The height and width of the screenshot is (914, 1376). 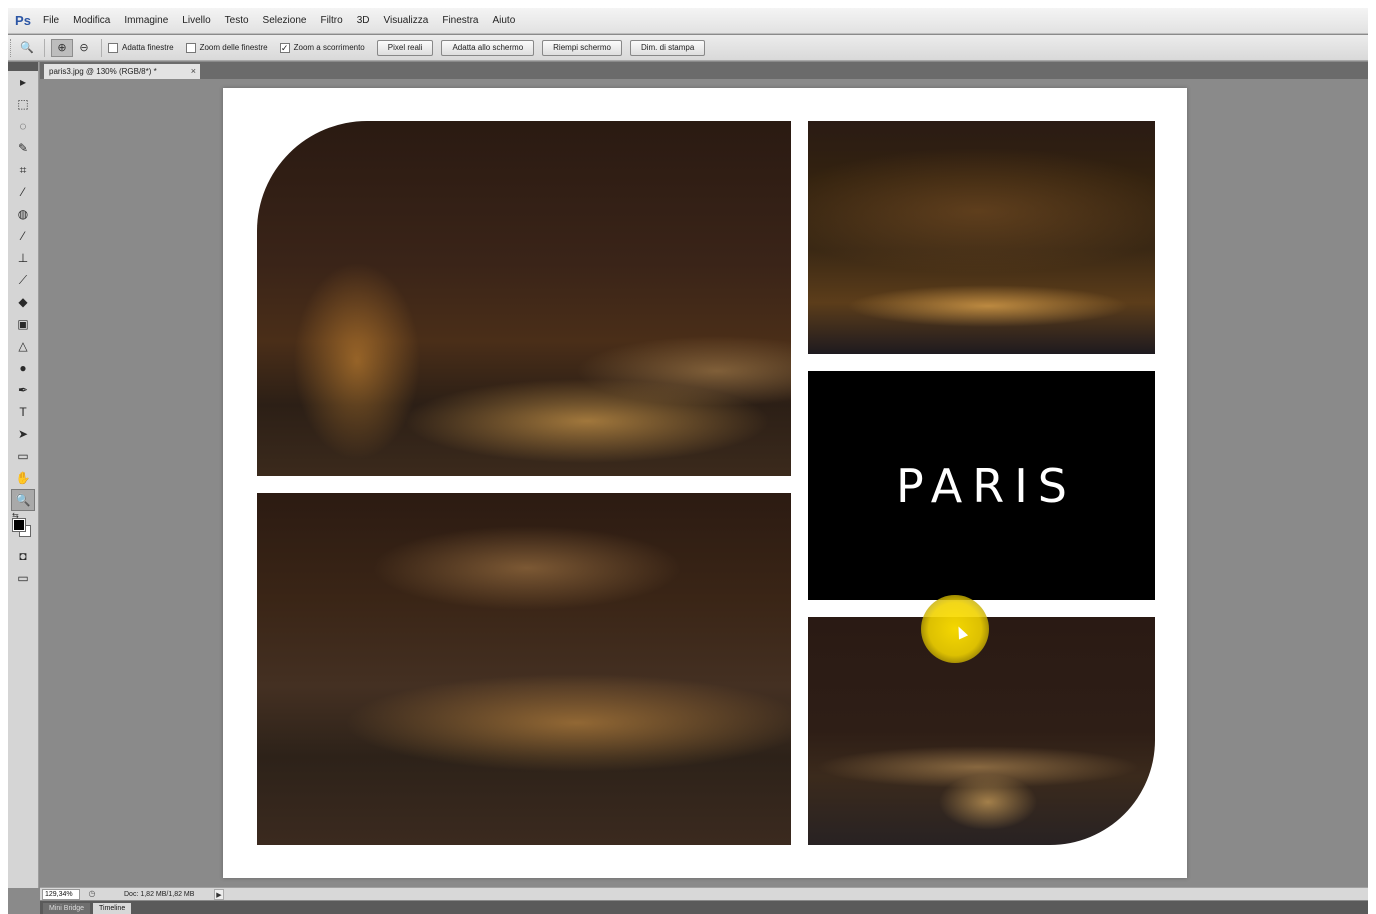 What do you see at coordinates (329, 47) in the screenshot?
I see `checkbox-label: Zoom a scorrimento` at bounding box center [329, 47].